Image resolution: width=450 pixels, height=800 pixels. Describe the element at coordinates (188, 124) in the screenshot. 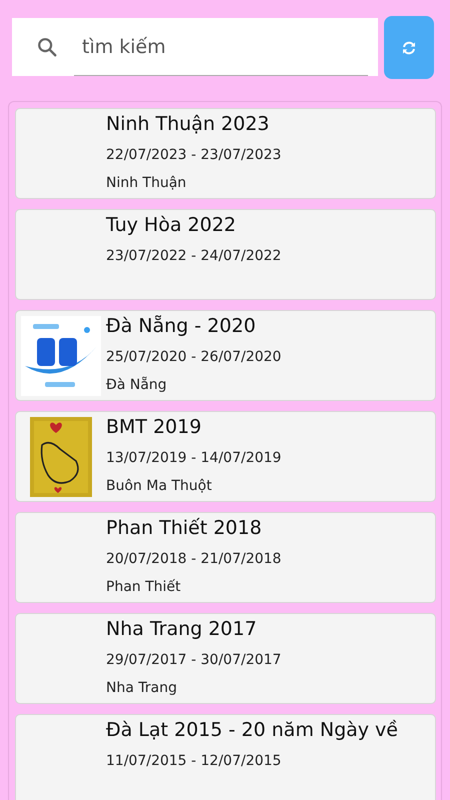

I see `event-title: Ninh Thuận 2023` at that location.